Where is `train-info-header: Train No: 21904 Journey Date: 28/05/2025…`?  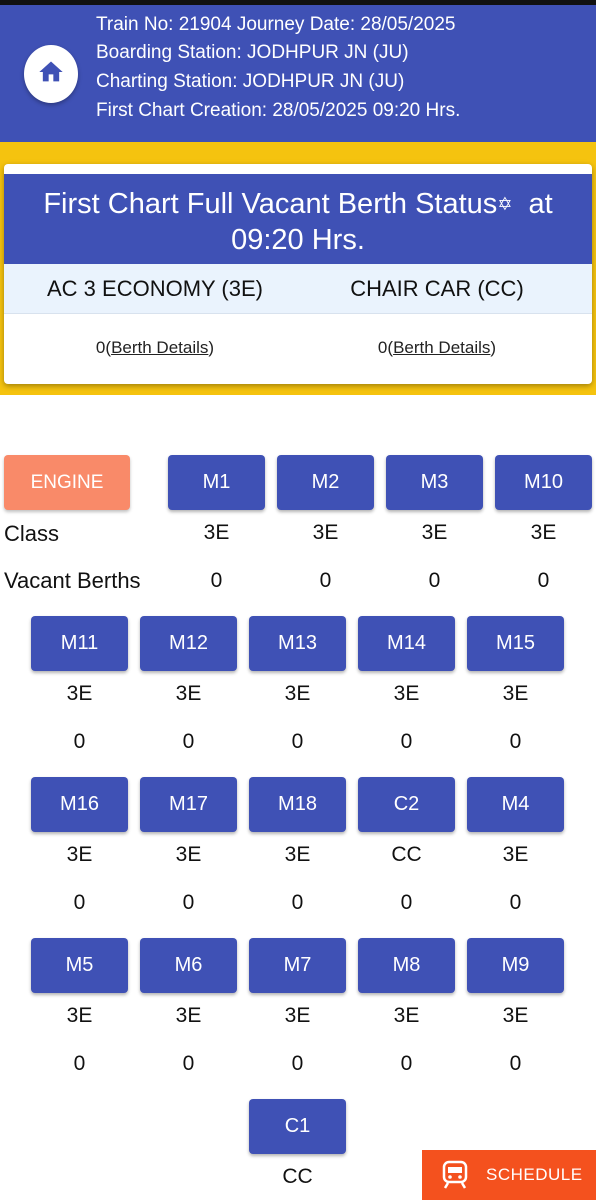
train-info-header: Train No: 21904 Journey Date: 28/05/2025… is located at coordinates (298, 73).